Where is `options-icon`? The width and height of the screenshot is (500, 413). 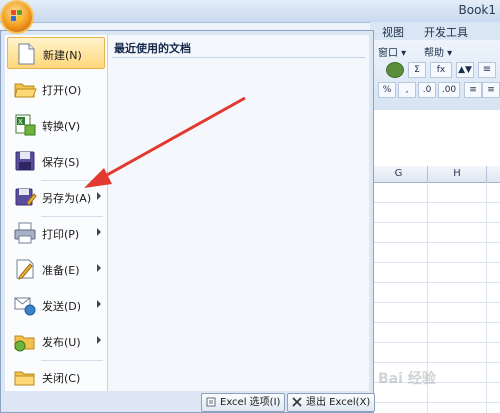
options-icon is located at coordinates (211, 402).